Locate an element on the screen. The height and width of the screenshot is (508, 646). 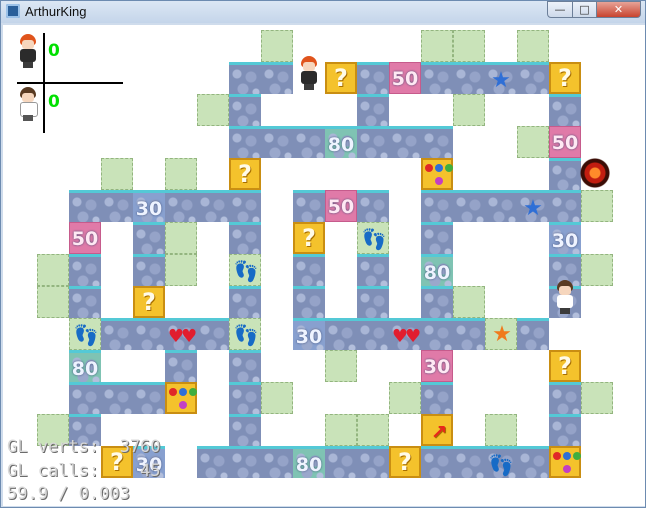
player-girl-token is located at coordinates (565, 297).